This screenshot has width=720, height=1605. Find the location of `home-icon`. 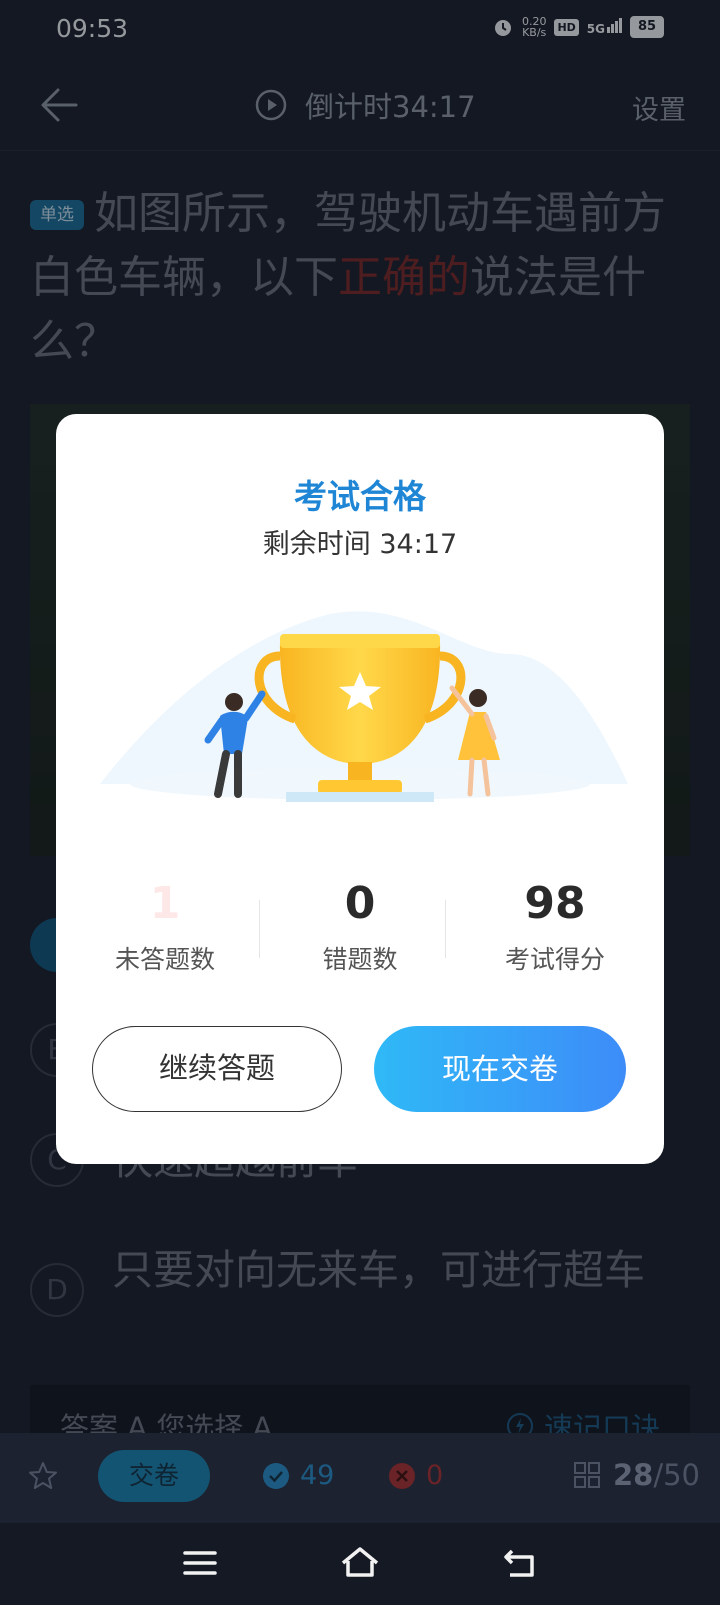

home-icon is located at coordinates (360, 1563).